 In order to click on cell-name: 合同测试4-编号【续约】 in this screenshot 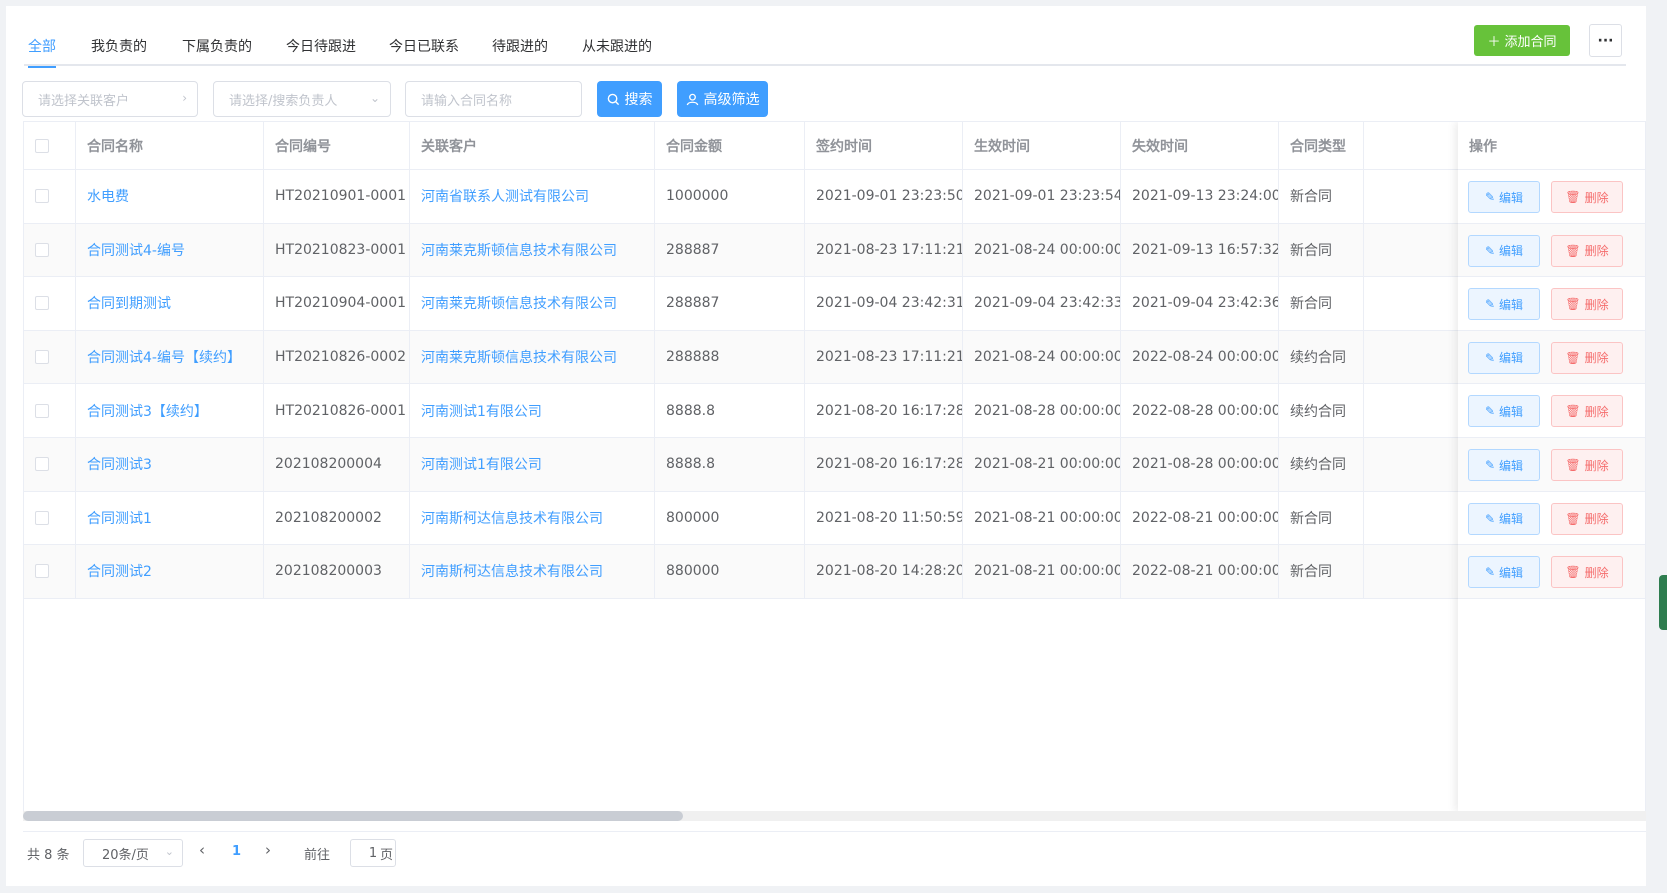, I will do `click(170, 357)`.